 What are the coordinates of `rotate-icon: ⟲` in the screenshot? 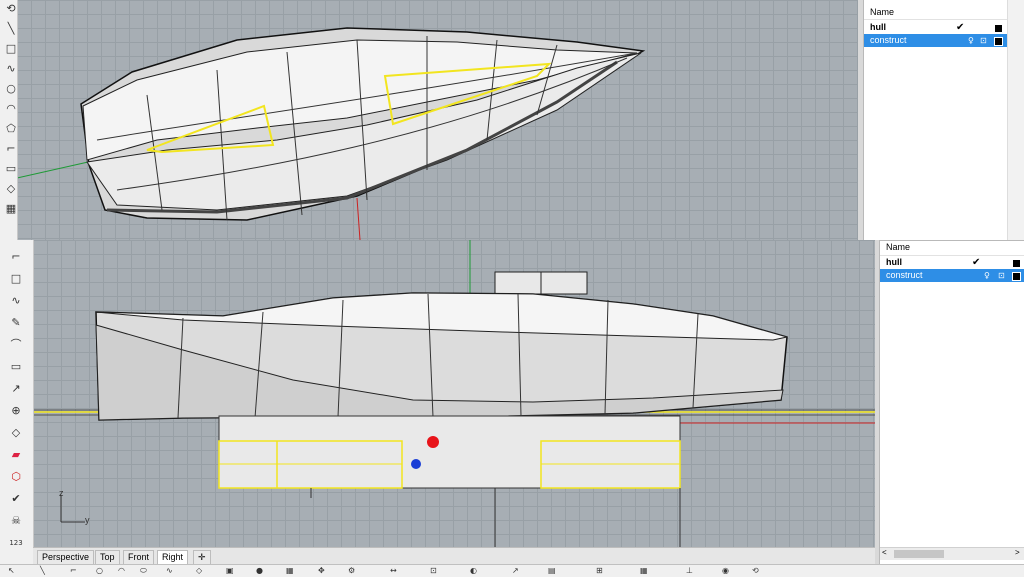 It's located at (11, 9).